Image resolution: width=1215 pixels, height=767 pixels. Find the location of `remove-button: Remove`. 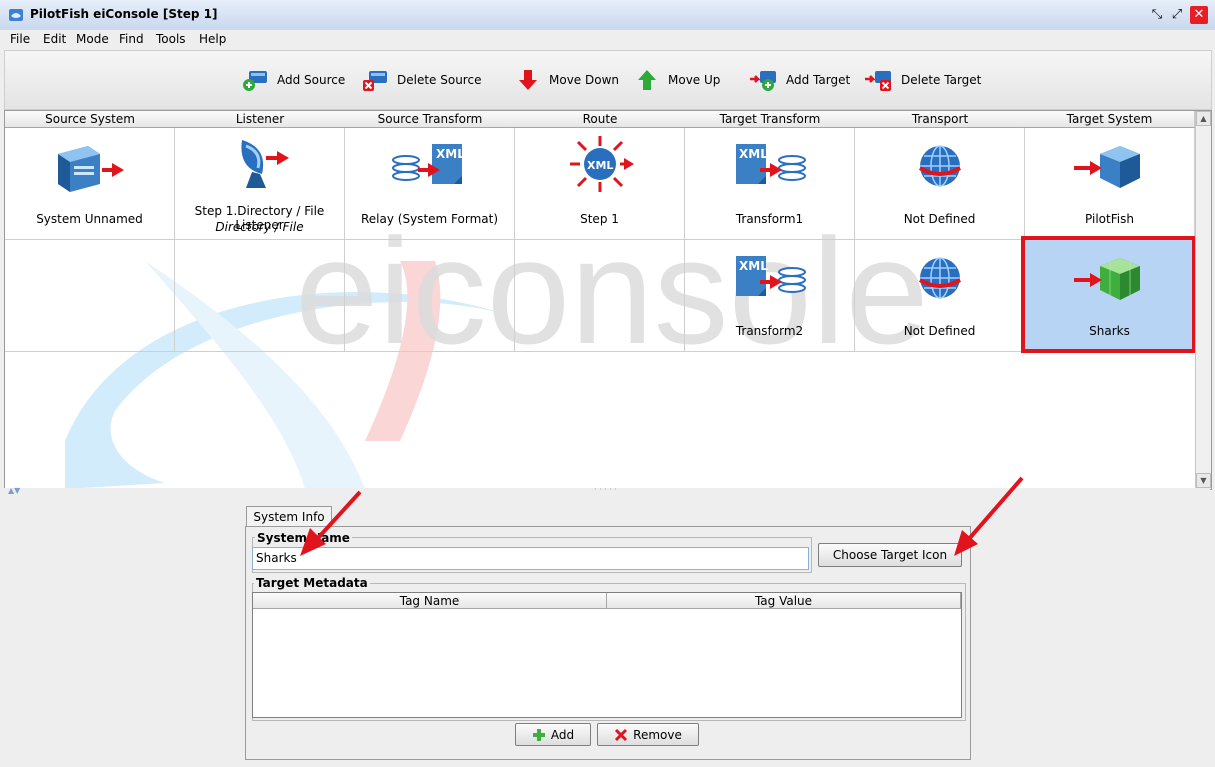

remove-button: Remove is located at coordinates (648, 734).